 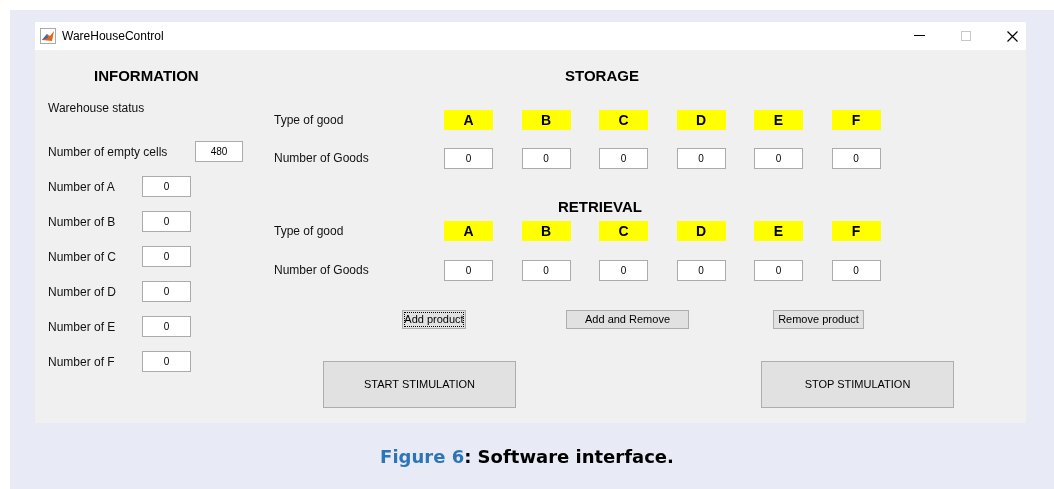 I want to click on action-button: Remove product, so click(x=818, y=319).